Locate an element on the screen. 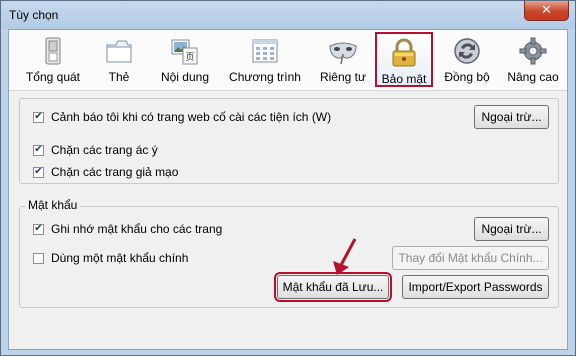 Image resolution: width=576 pixels, height=356 pixels. mask-icon is located at coordinates (343, 53).